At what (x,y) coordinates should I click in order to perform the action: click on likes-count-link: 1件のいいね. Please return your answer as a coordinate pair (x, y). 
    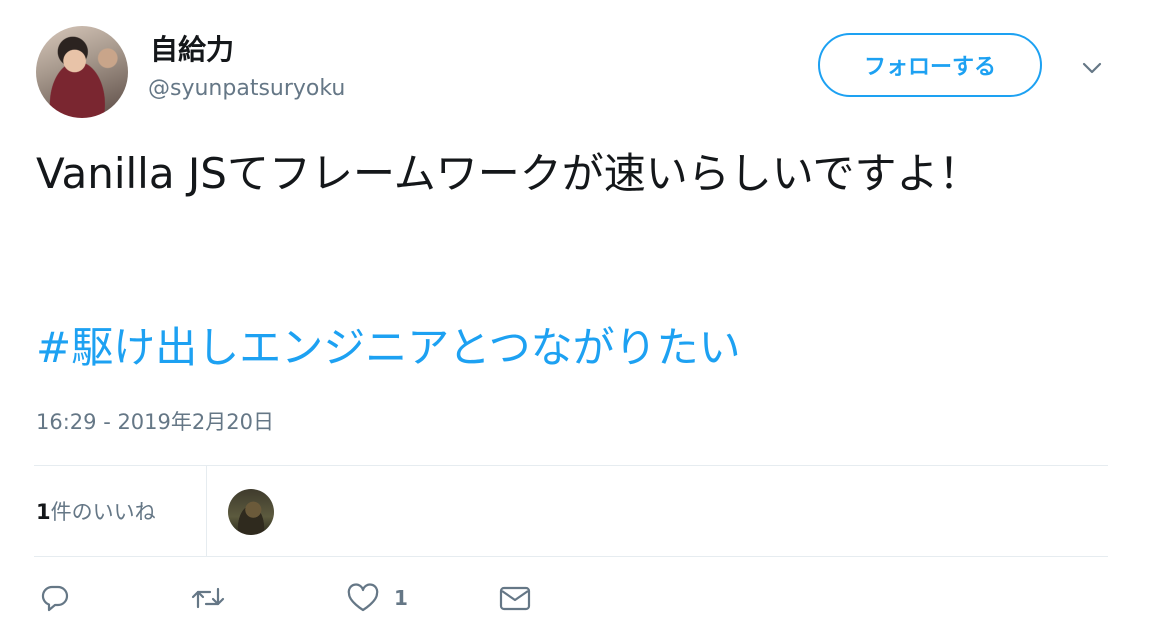
    Looking at the image, I should click on (96, 511).